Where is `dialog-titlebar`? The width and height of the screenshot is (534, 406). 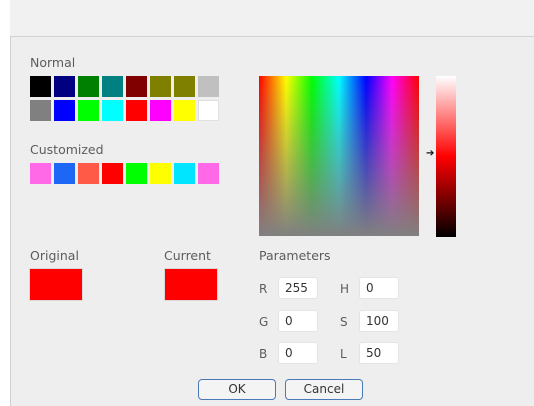
dialog-titlebar is located at coordinates (272, 18).